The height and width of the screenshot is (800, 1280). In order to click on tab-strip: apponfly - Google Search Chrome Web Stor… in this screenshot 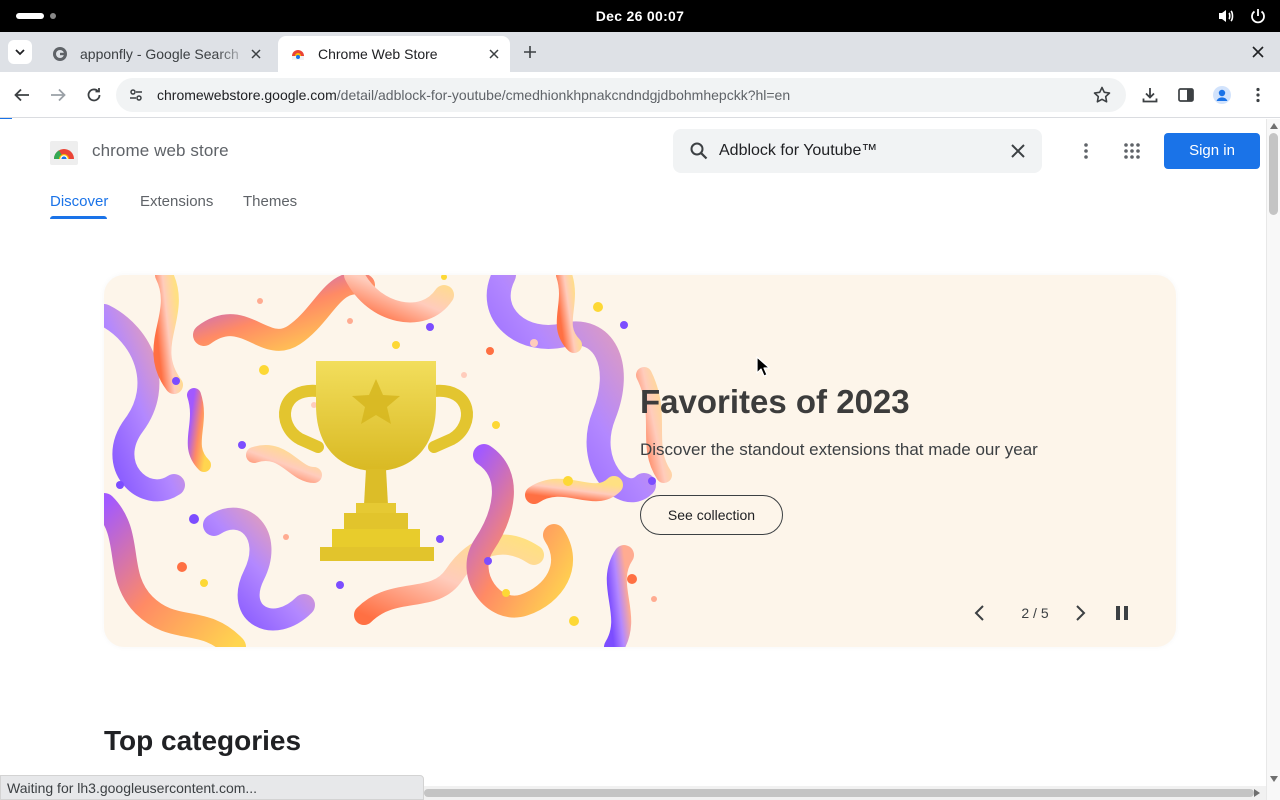, I will do `click(640, 52)`.